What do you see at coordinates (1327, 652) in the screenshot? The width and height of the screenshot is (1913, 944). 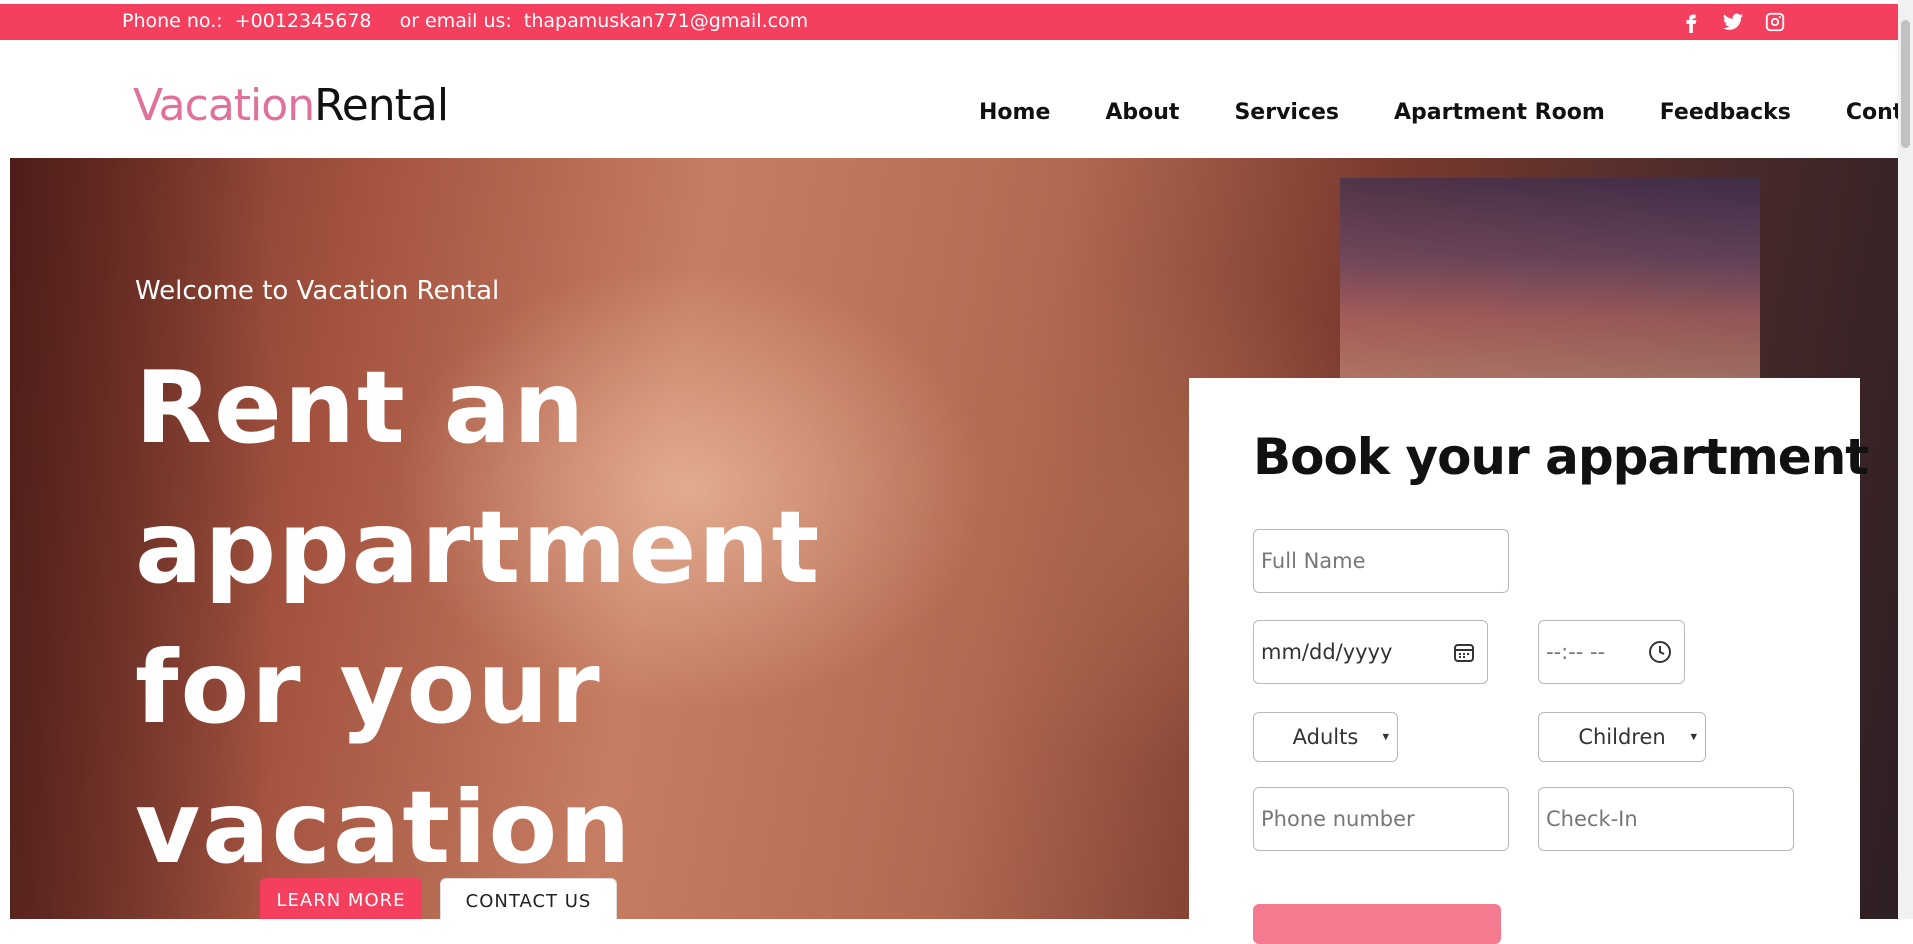 I see `date-input-value: mm/dd/yyyy` at bounding box center [1327, 652].